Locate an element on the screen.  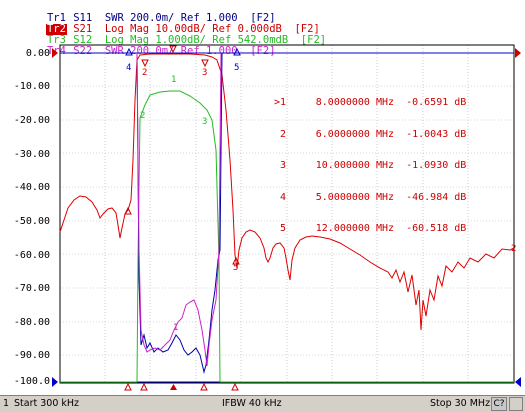
channel-number: 1 is located at coordinates (6, 403).